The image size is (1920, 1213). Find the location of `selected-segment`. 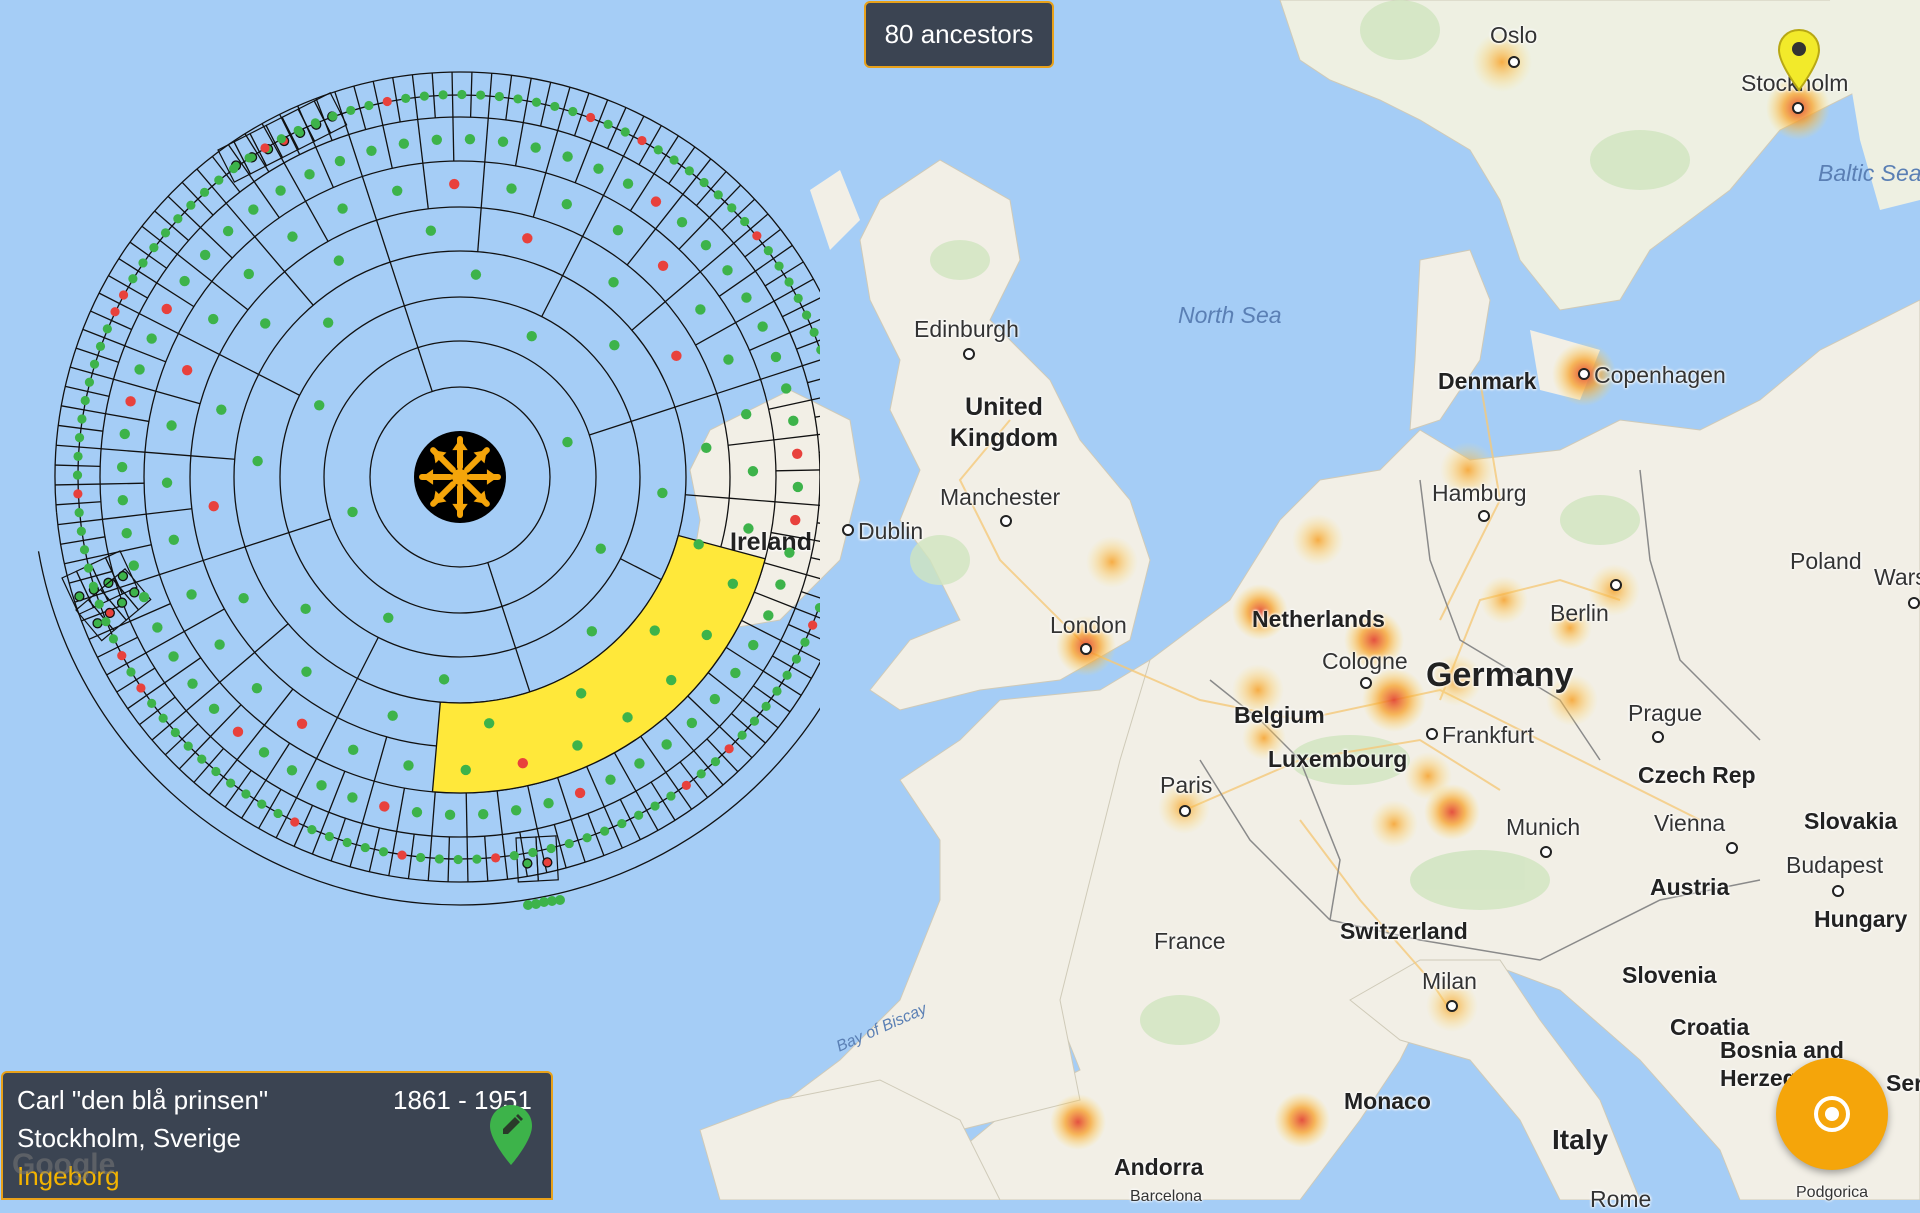

selected-segment is located at coordinates (598, 664).